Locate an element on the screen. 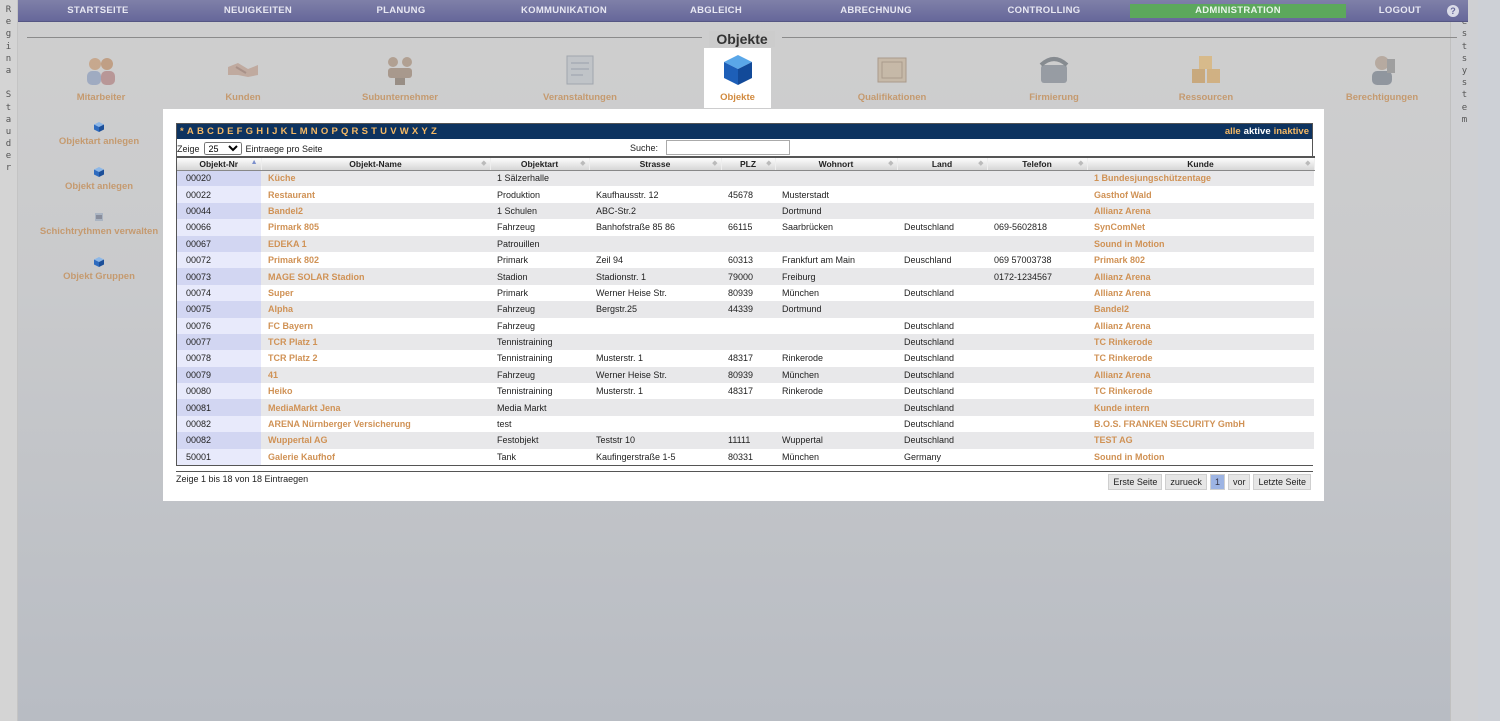  page-size-select: 25 is located at coordinates (222, 148).